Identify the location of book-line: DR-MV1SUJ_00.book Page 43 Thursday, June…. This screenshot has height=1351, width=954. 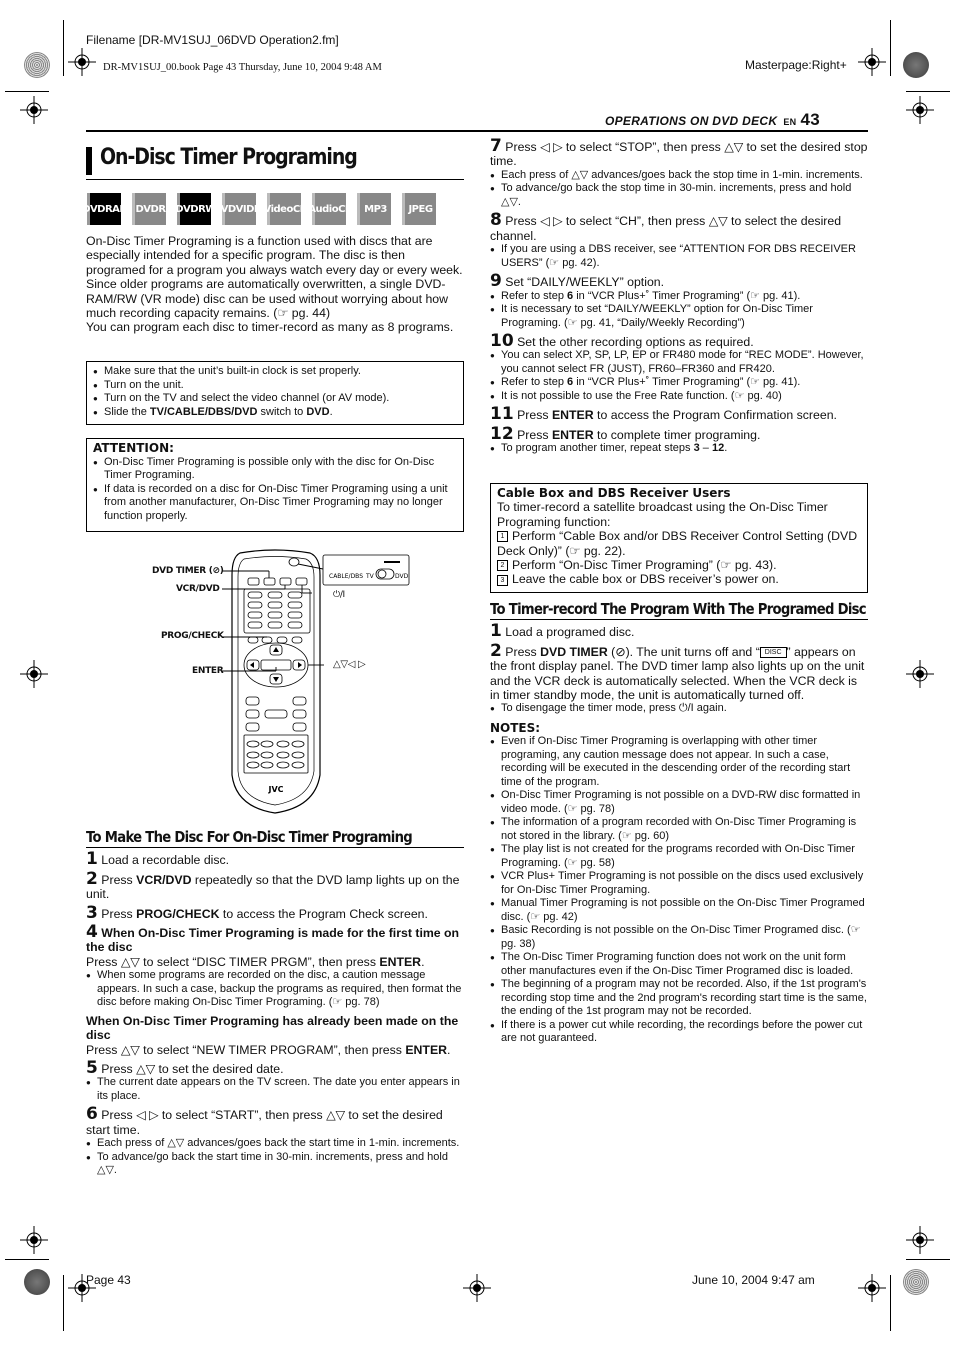
(242, 67).